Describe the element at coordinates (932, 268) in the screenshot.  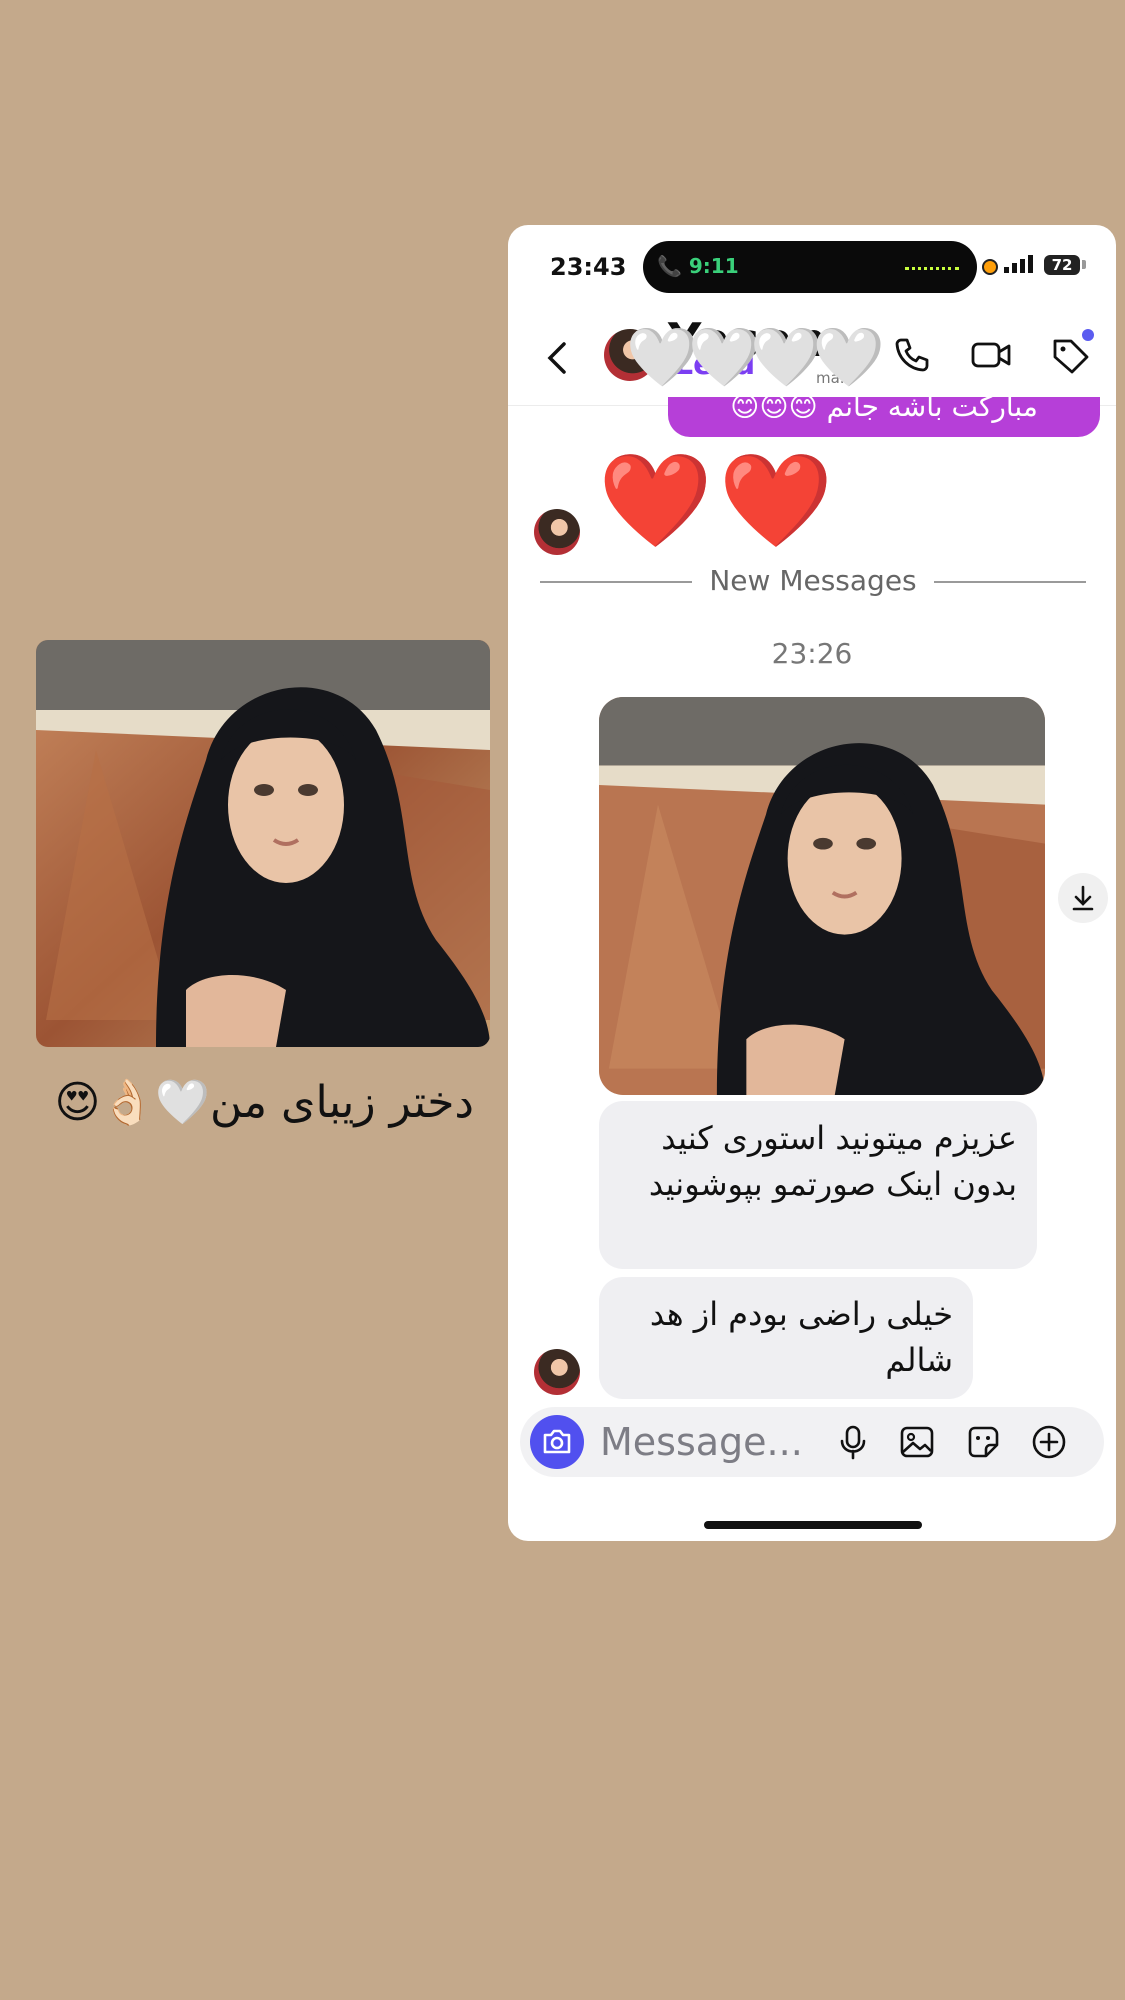
I see `audio-wave` at that location.